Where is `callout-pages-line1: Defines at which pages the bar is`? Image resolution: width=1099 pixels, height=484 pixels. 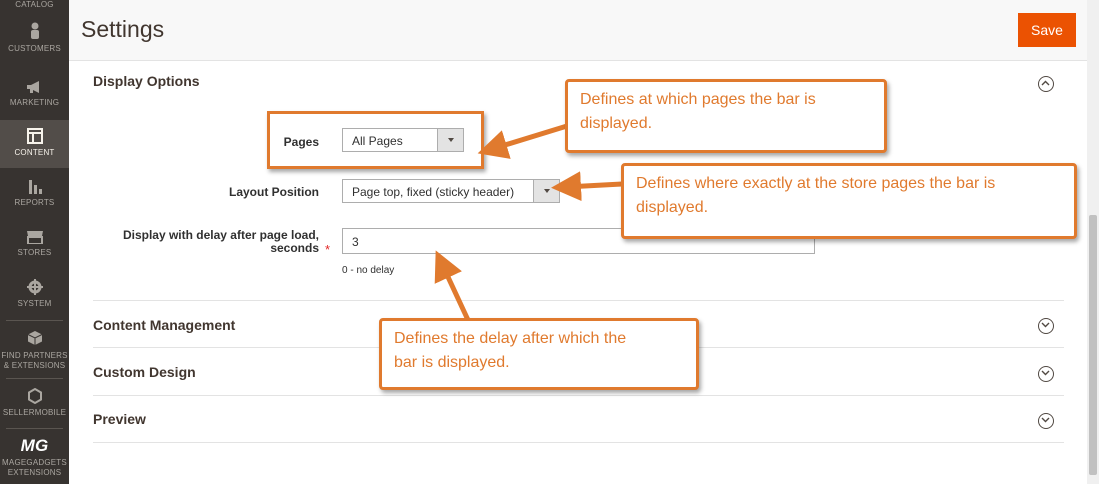 callout-pages-line1: Defines at which pages the bar is is located at coordinates (698, 99).